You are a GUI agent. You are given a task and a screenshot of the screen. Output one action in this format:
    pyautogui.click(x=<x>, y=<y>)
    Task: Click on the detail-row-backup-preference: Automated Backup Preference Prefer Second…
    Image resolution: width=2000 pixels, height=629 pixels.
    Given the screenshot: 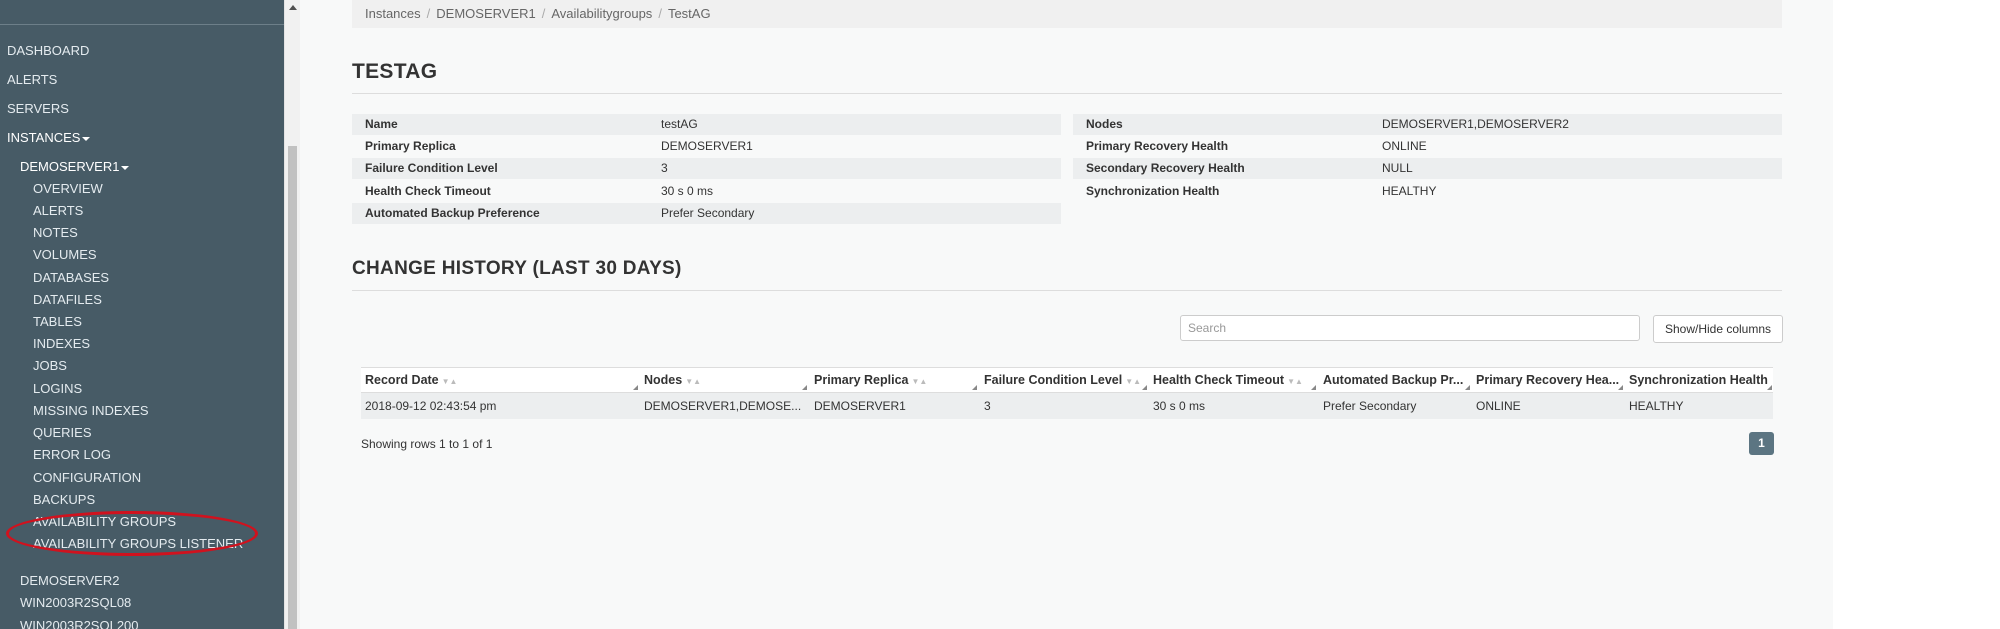 What is the action you would take?
    pyautogui.click(x=706, y=213)
    